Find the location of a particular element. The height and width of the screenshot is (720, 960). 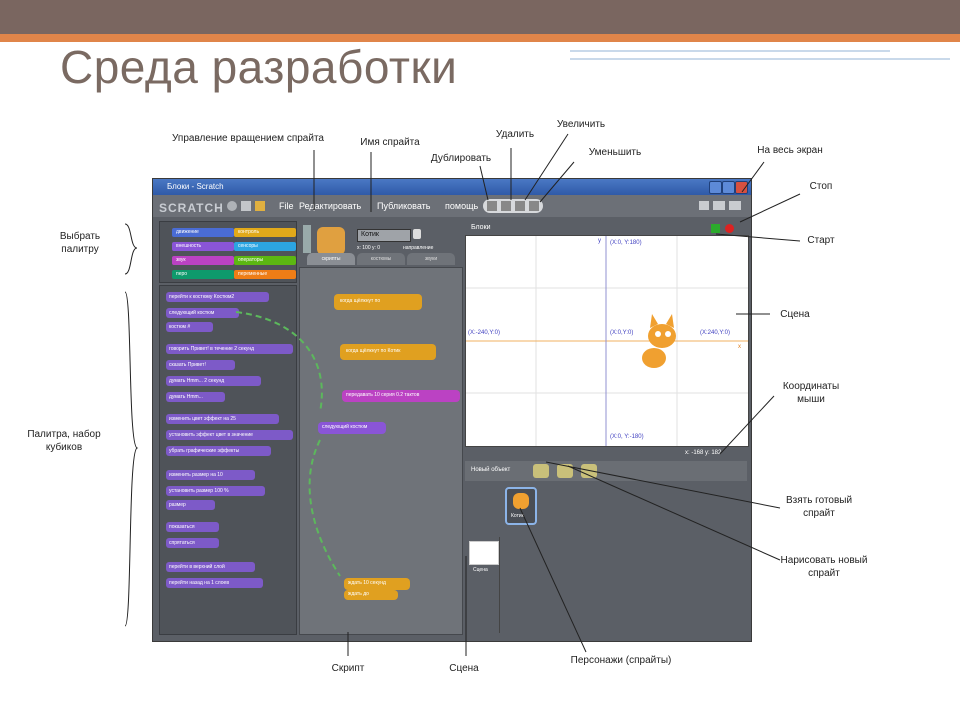

annotation-paint-sprite: Нарисовать новый спрайт is located at coordinates (824, 567).